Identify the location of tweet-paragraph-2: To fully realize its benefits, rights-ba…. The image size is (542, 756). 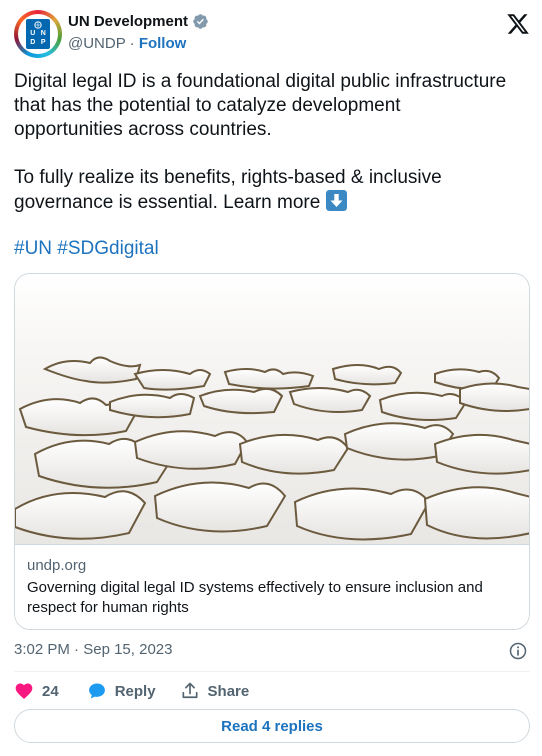
(264, 190).